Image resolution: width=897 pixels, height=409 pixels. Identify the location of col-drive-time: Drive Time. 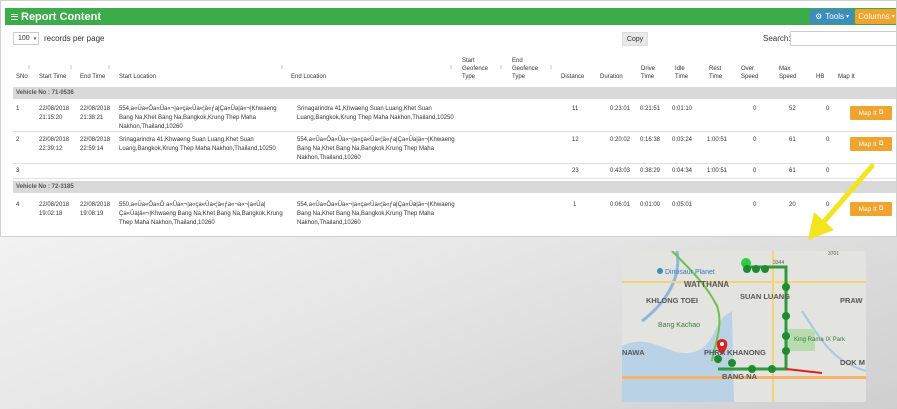
(649, 73).